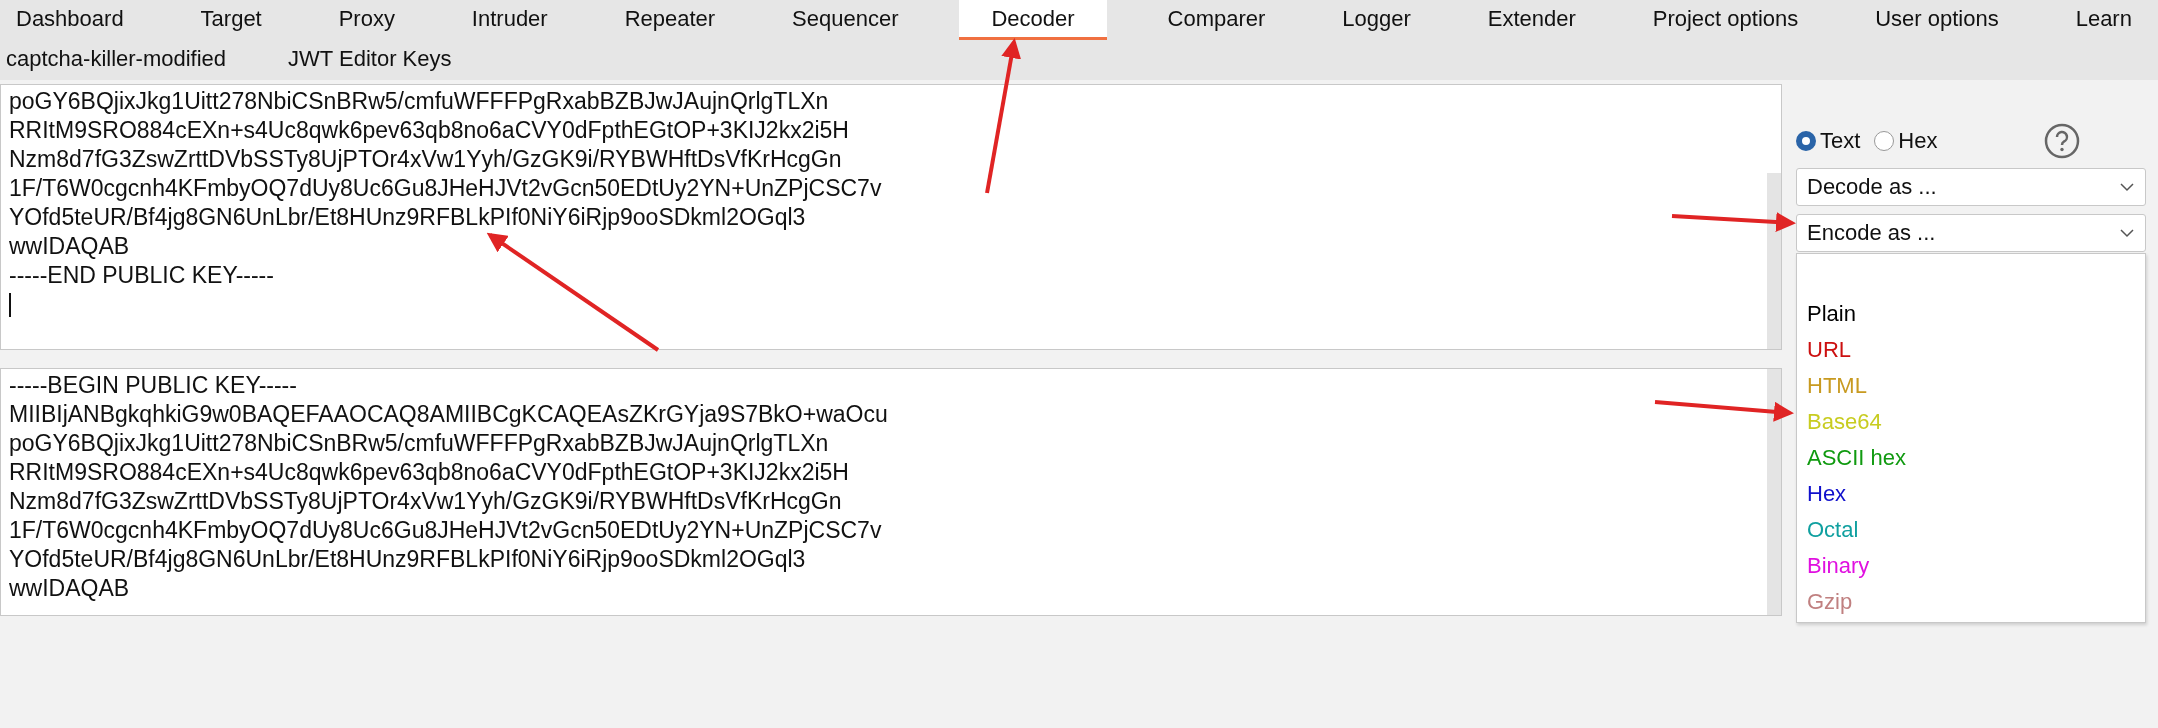  I want to click on menu-item: Binary, so click(1971, 566).